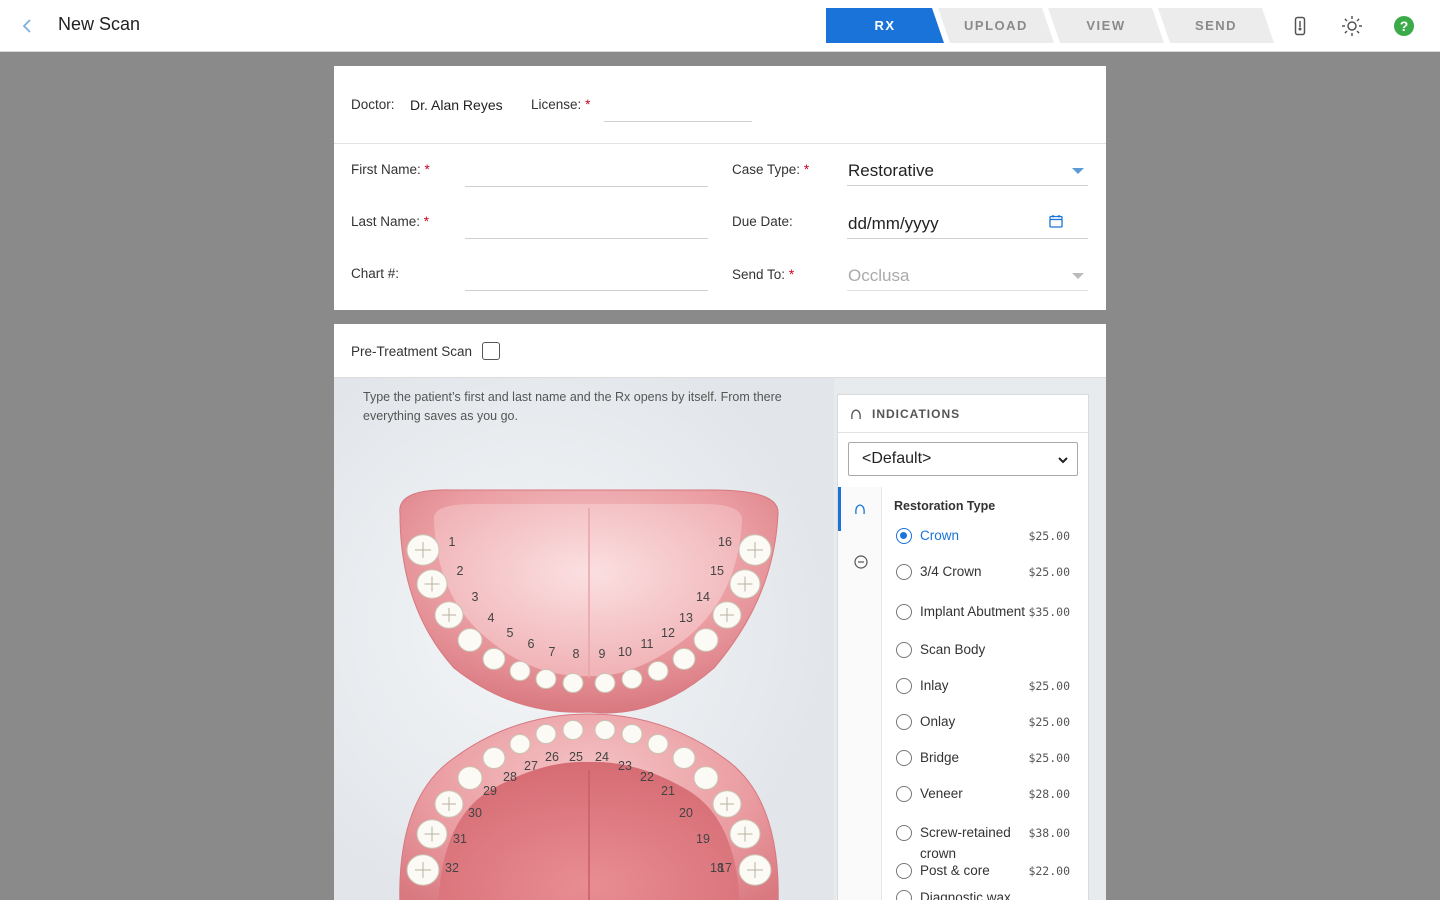  What do you see at coordinates (940, 535) in the screenshot?
I see `restoration-option-label: Crown` at bounding box center [940, 535].